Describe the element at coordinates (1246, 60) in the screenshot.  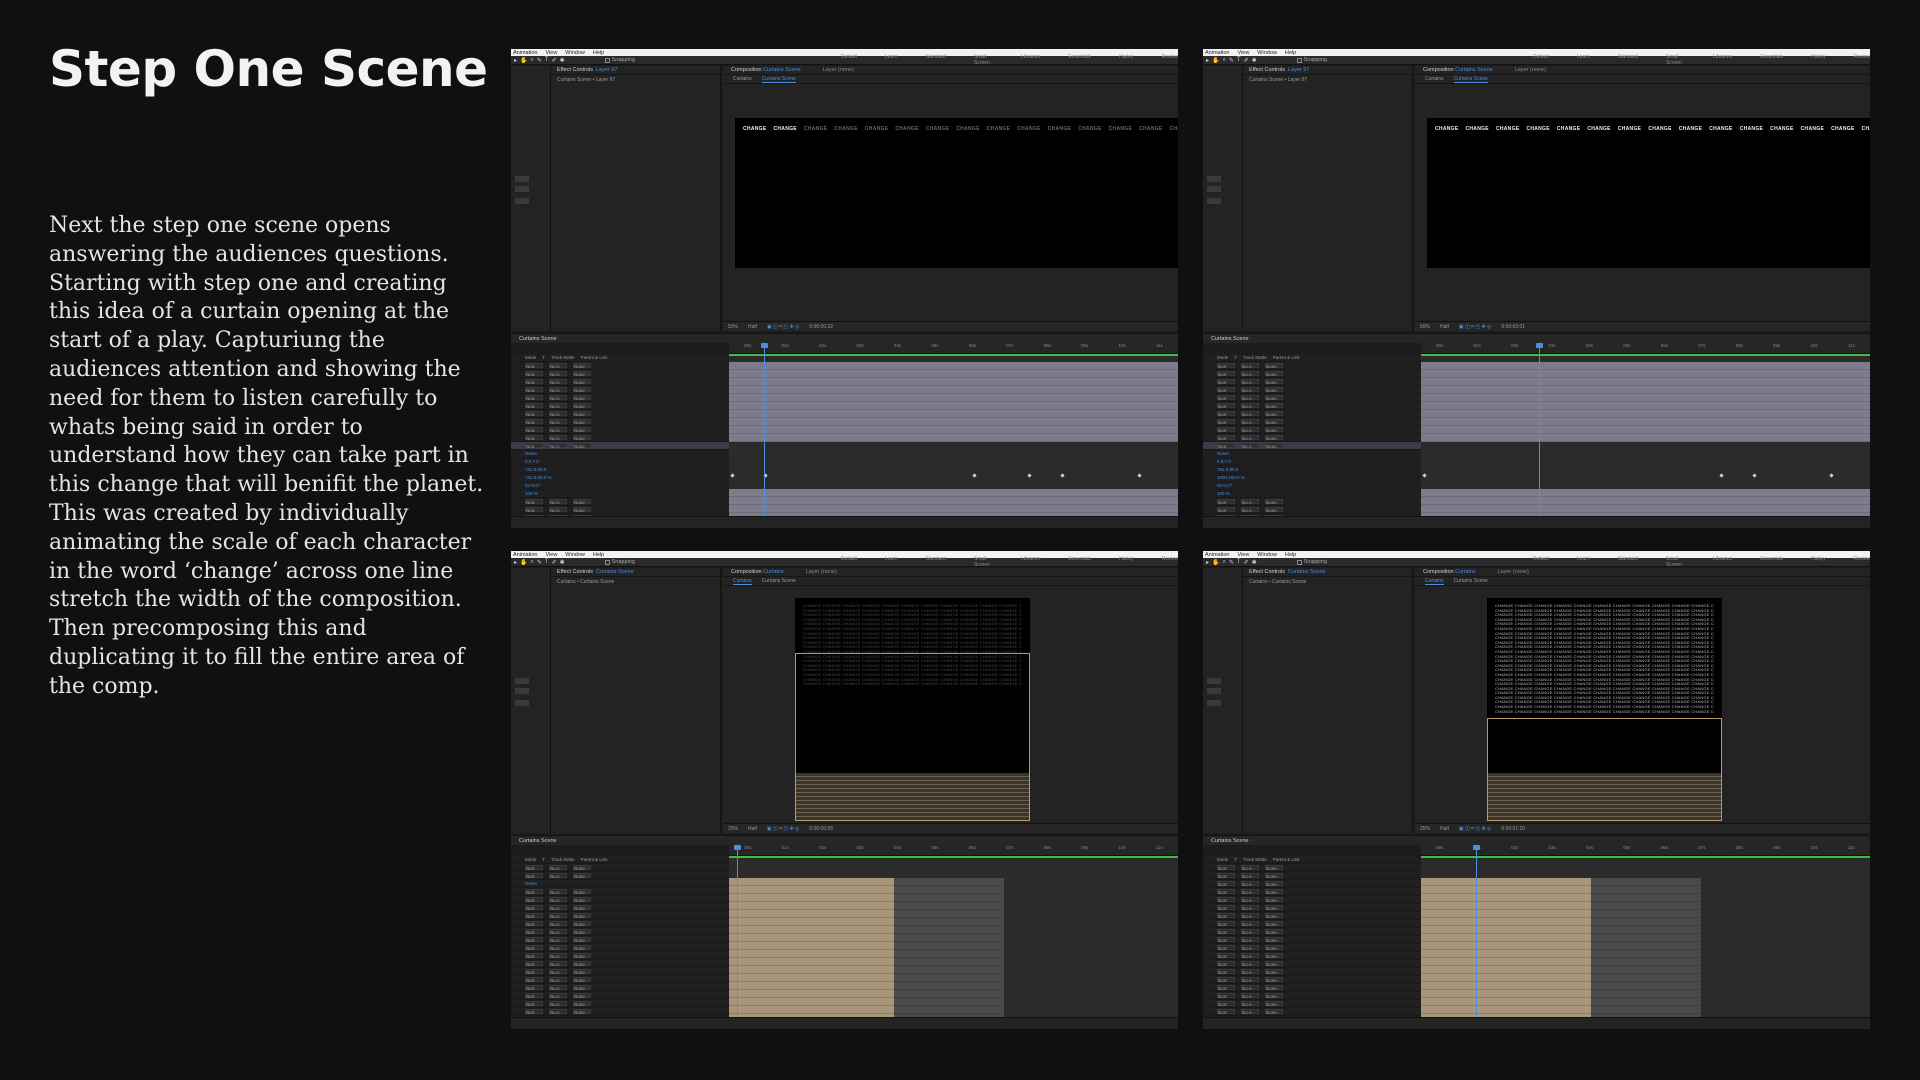
I see `brush-tool-icon: ✐` at that location.